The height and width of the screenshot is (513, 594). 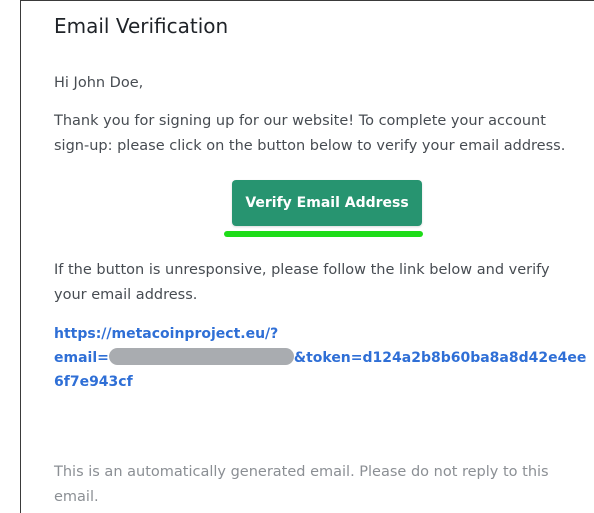 I want to click on redacted-email, so click(x=201, y=356).